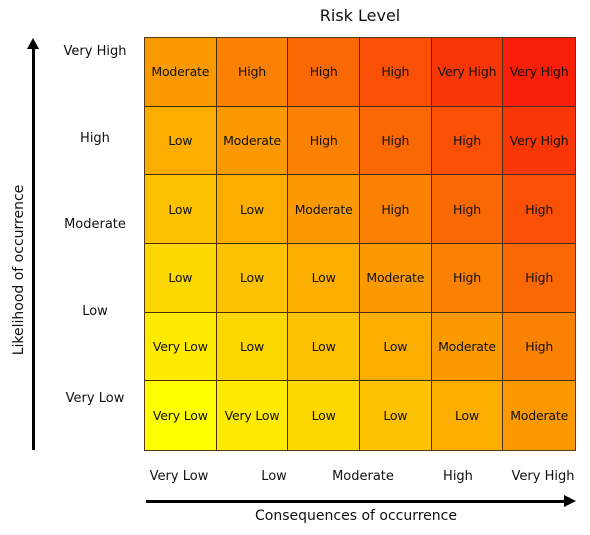 This screenshot has width=590, height=535. What do you see at coordinates (95, 138) in the screenshot?
I see `y-tick-label: High` at bounding box center [95, 138].